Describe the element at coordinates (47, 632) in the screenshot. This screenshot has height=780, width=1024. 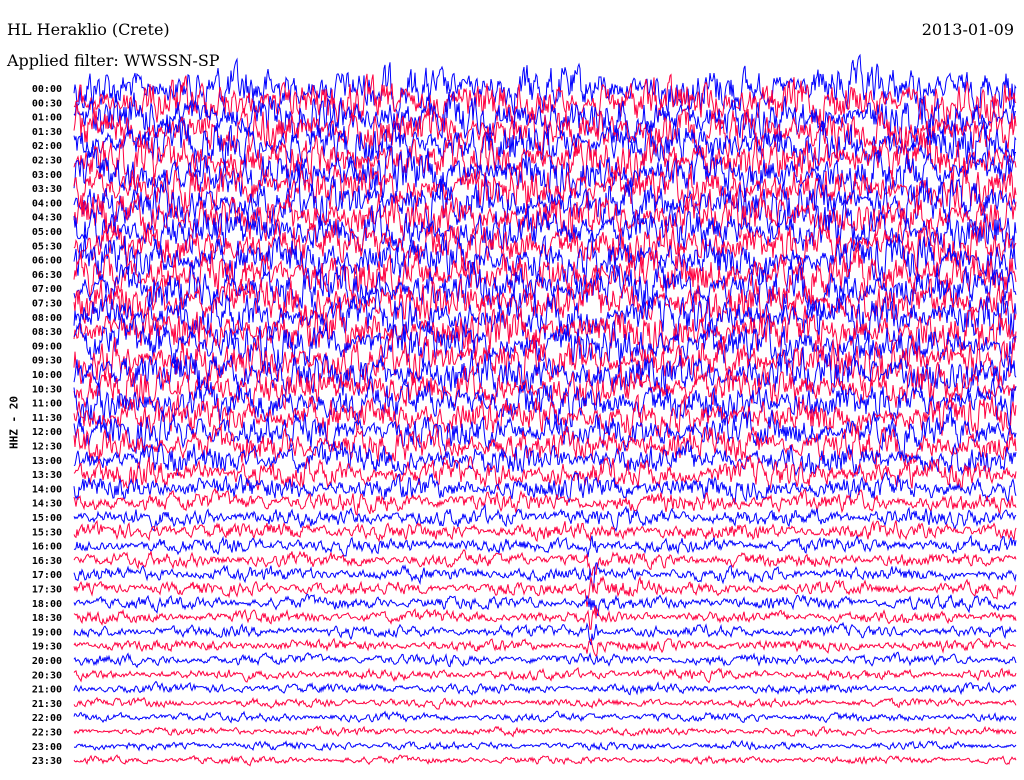
I see `row-time-label: 19:00` at that location.